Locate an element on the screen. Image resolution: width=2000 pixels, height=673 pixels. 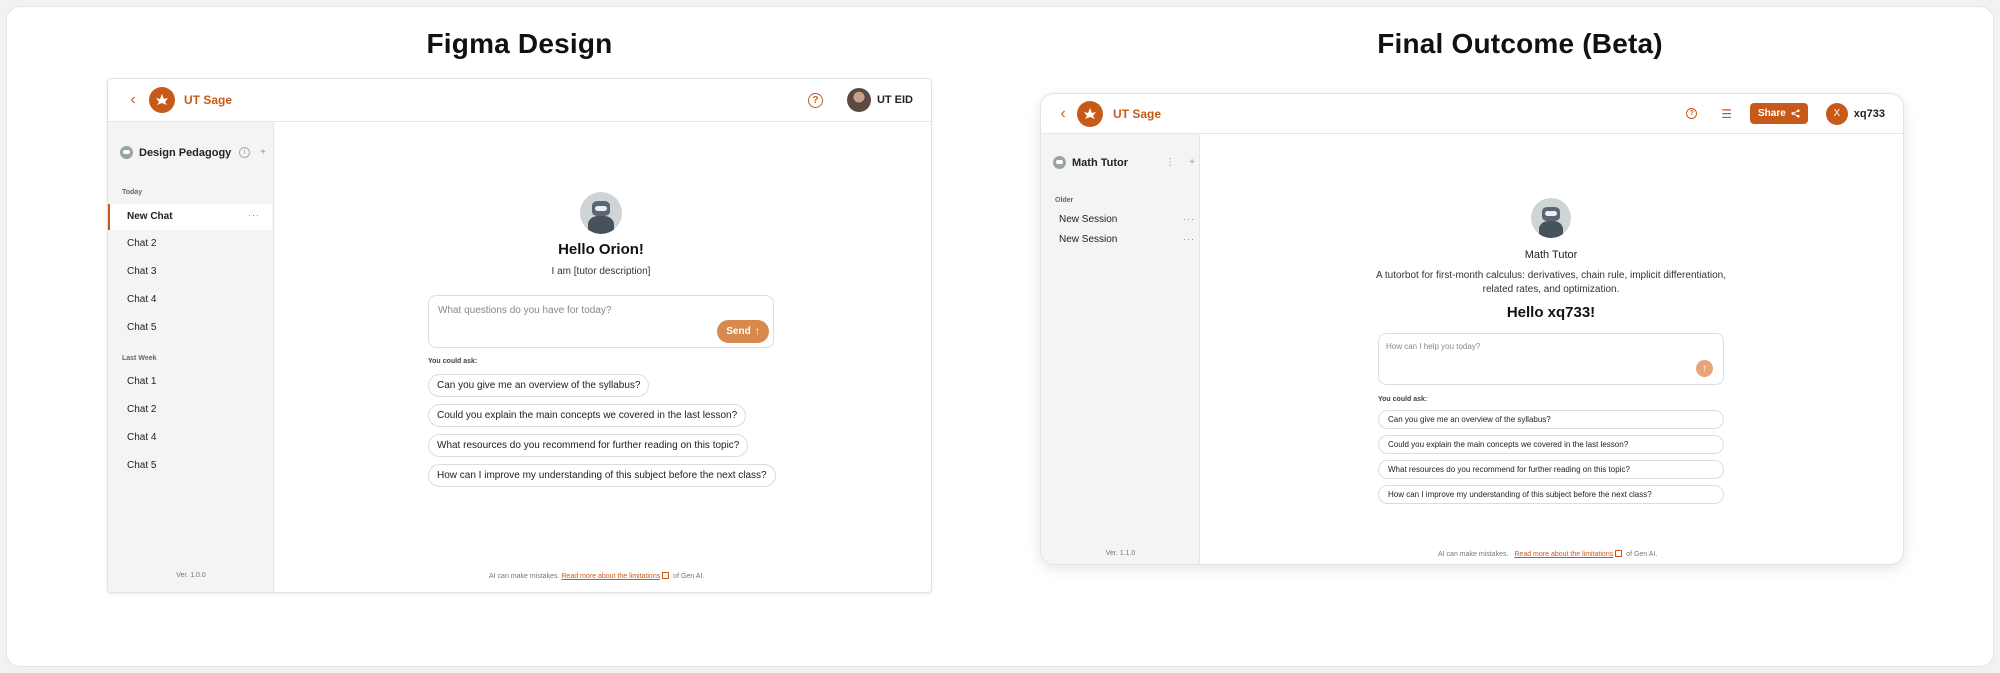
tutor-options-icon: ⋮ is located at coordinates (1170, 162).